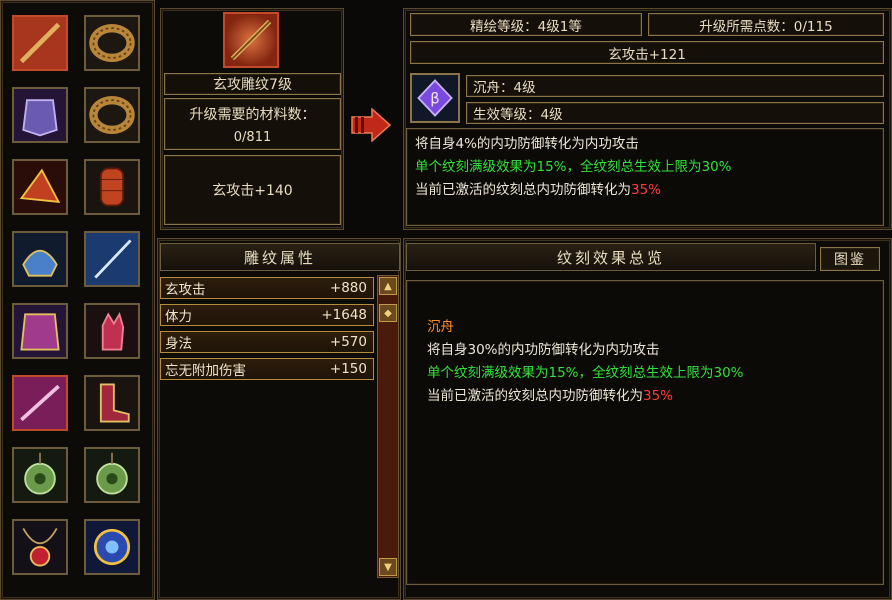  I want to click on desc-line-3-prefix: 当前已激活的纹刻总内功防御转化为, so click(523, 190).